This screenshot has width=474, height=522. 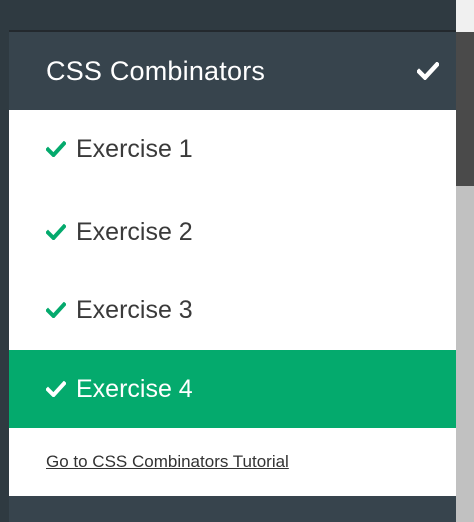 What do you see at coordinates (167, 462) in the screenshot?
I see `tutorial-link: Go to CSS Combinators Tutorial` at bounding box center [167, 462].